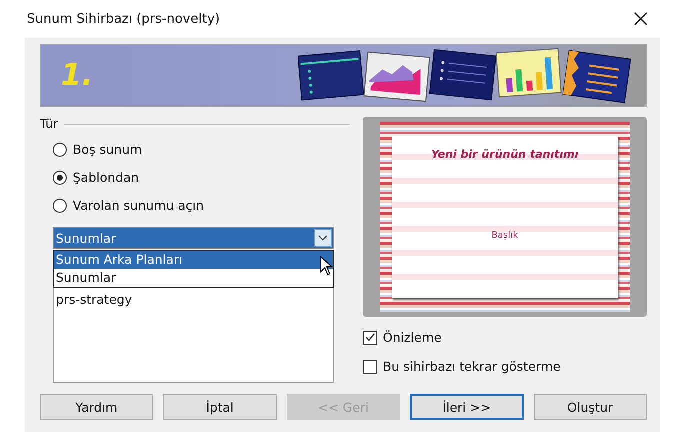 The image size is (681, 438). I want to click on dialog-button: Oluştur, so click(590, 407).